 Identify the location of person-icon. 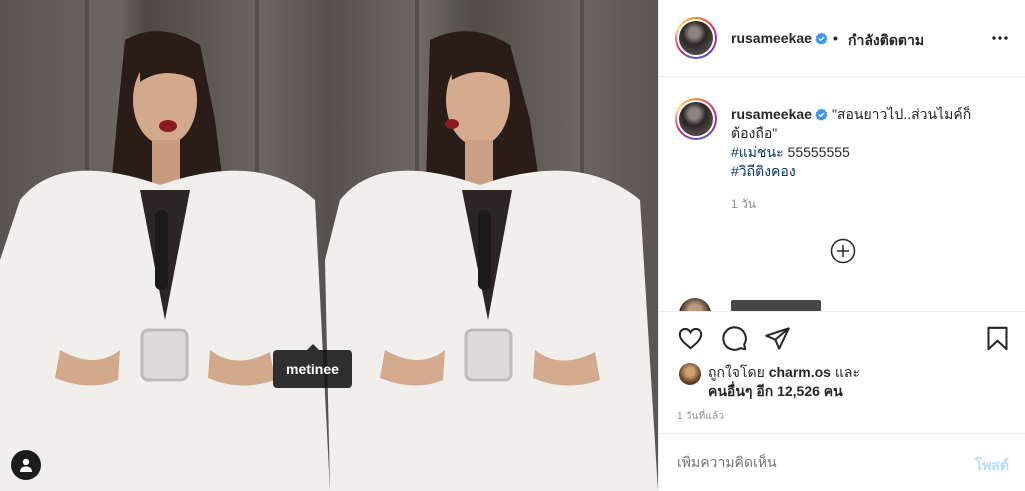
(26, 465).